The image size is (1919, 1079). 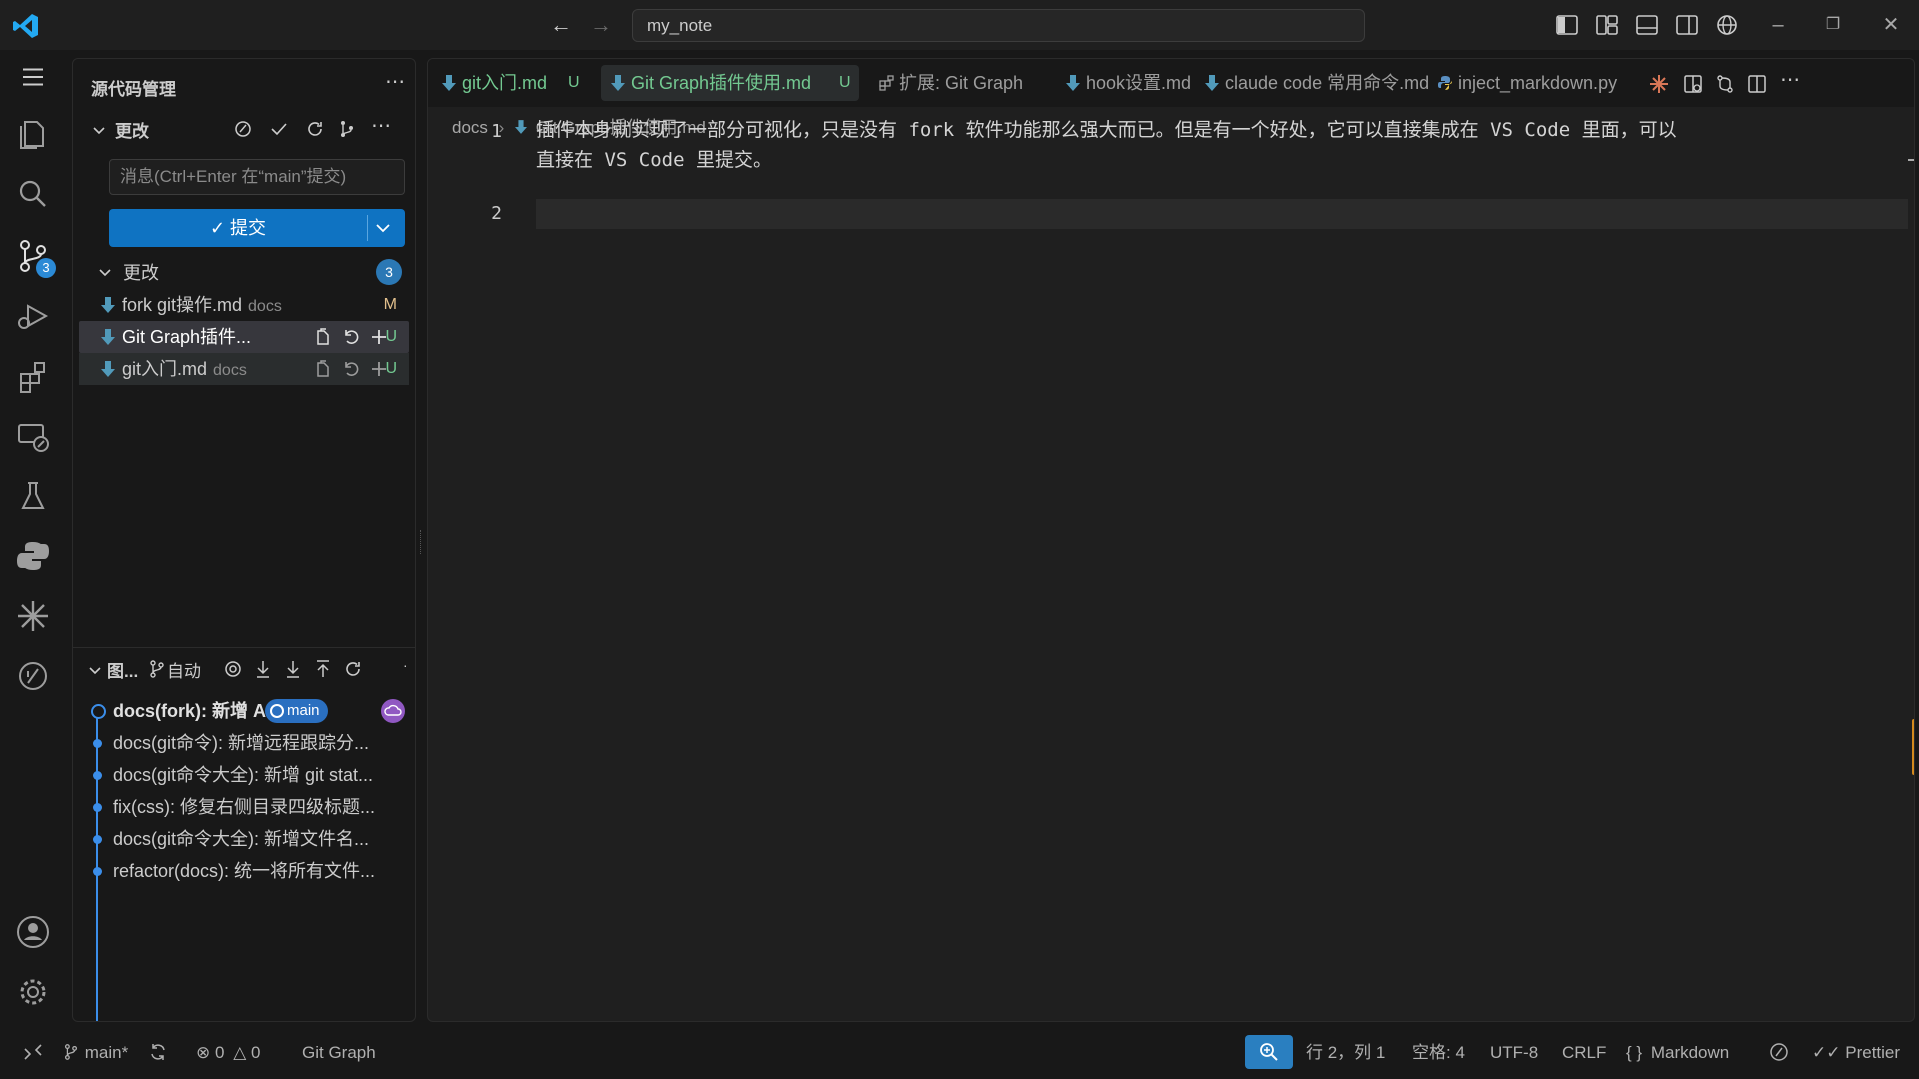 I want to click on branch-indicator: main*, so click(x=95, y=1053).